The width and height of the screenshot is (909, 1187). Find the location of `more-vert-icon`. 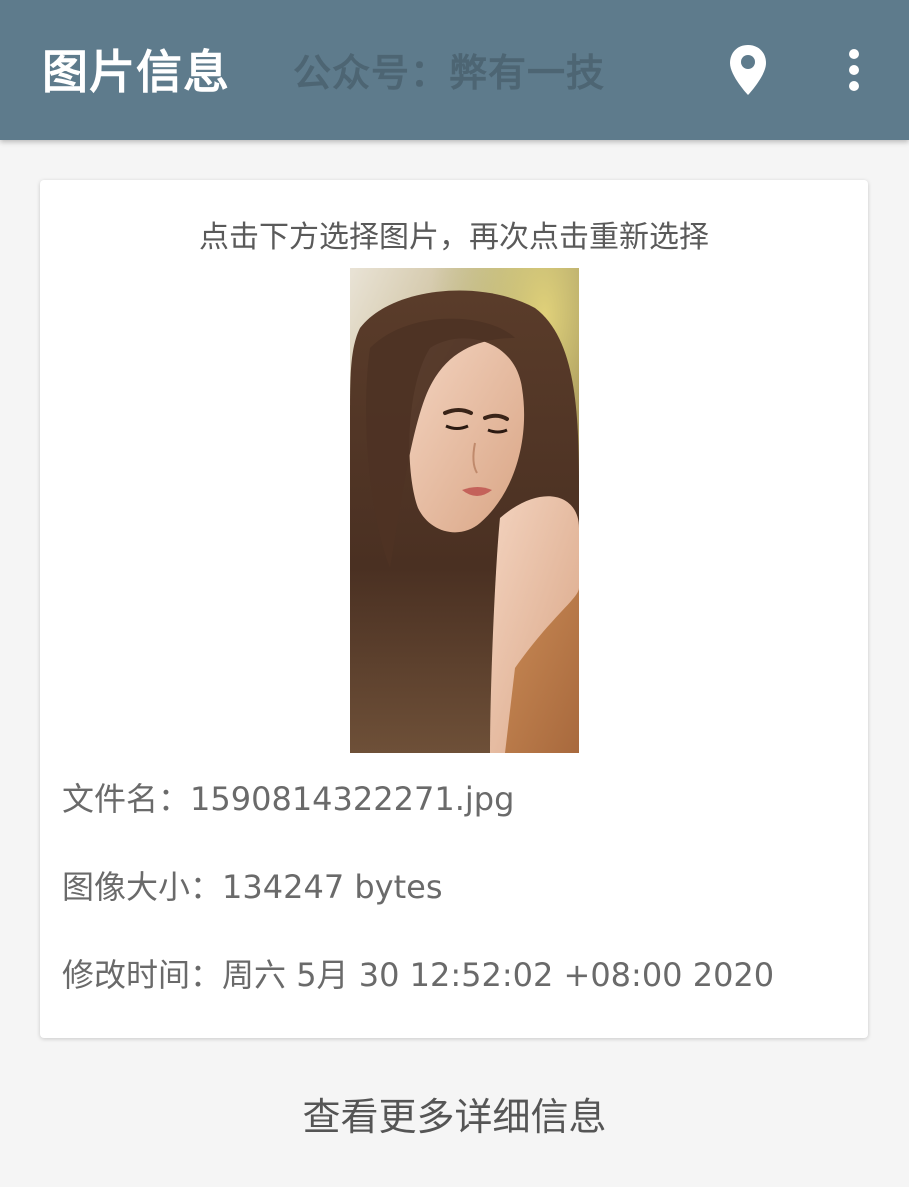

more-vert-icon is located at coordinates (854, 70).